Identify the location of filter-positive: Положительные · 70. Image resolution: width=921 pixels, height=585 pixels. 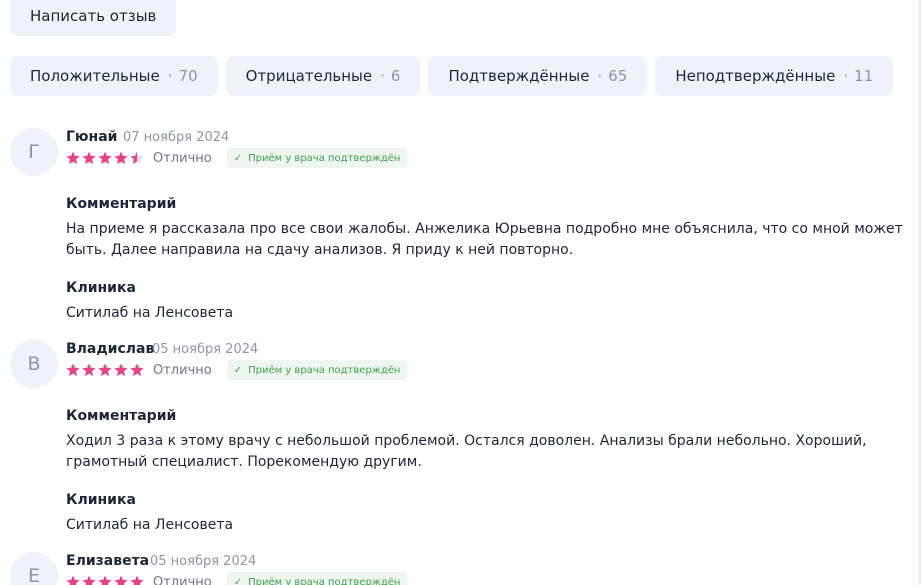
(114, 76).